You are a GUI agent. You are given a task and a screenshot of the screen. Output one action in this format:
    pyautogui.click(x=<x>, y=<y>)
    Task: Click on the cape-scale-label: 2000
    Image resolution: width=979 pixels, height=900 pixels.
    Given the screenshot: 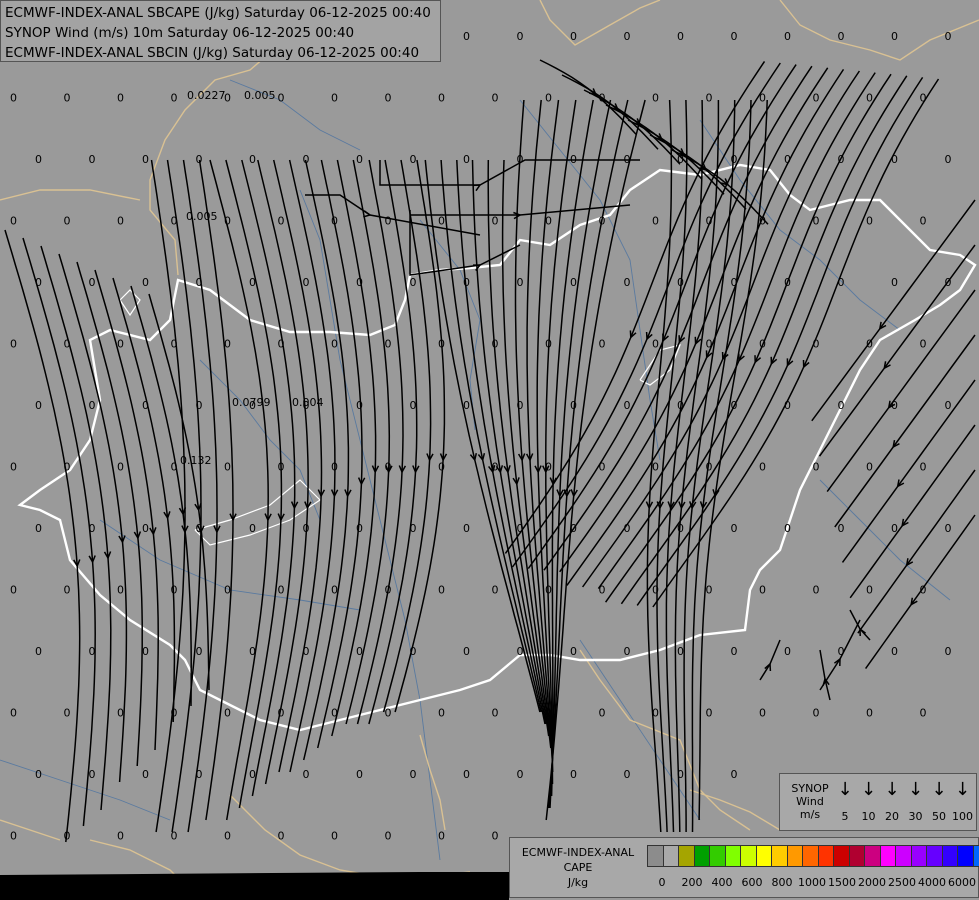 What is the action you would take?
    pyautogui.click(x=872, y=882)
    